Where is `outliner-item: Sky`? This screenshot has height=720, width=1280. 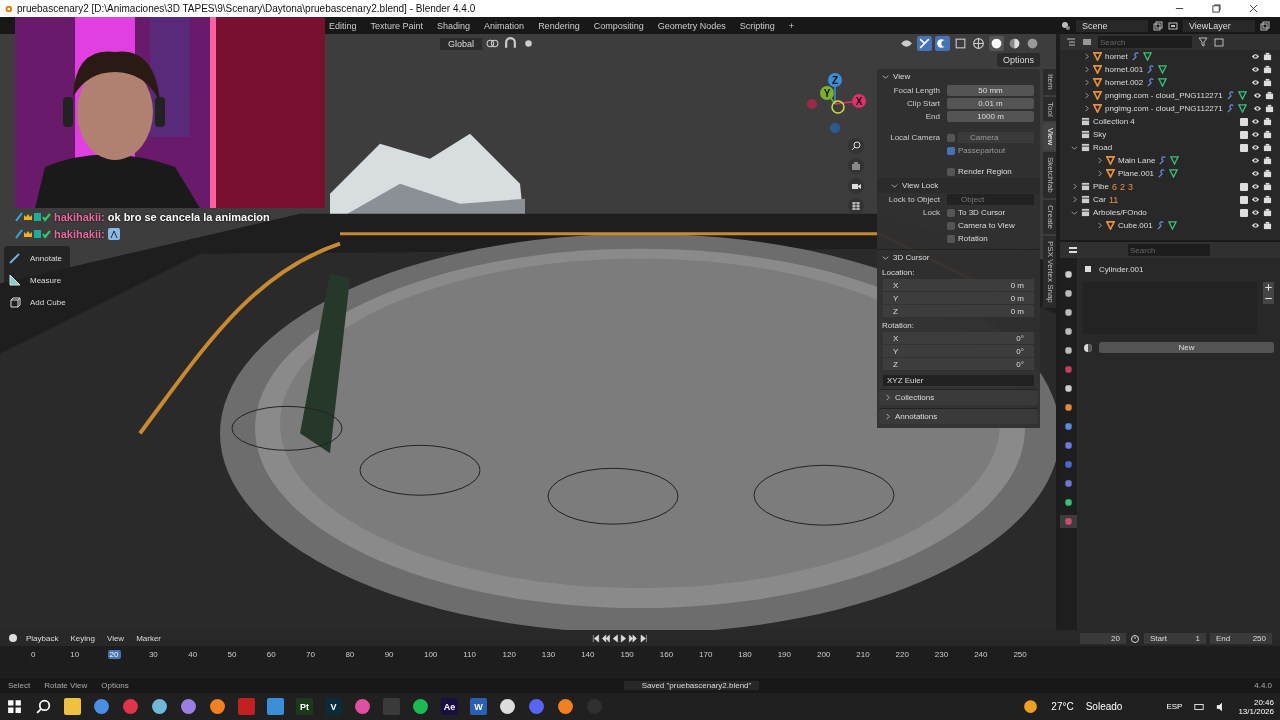
outliner-item: Sky is located at coordinates (1100, 134).